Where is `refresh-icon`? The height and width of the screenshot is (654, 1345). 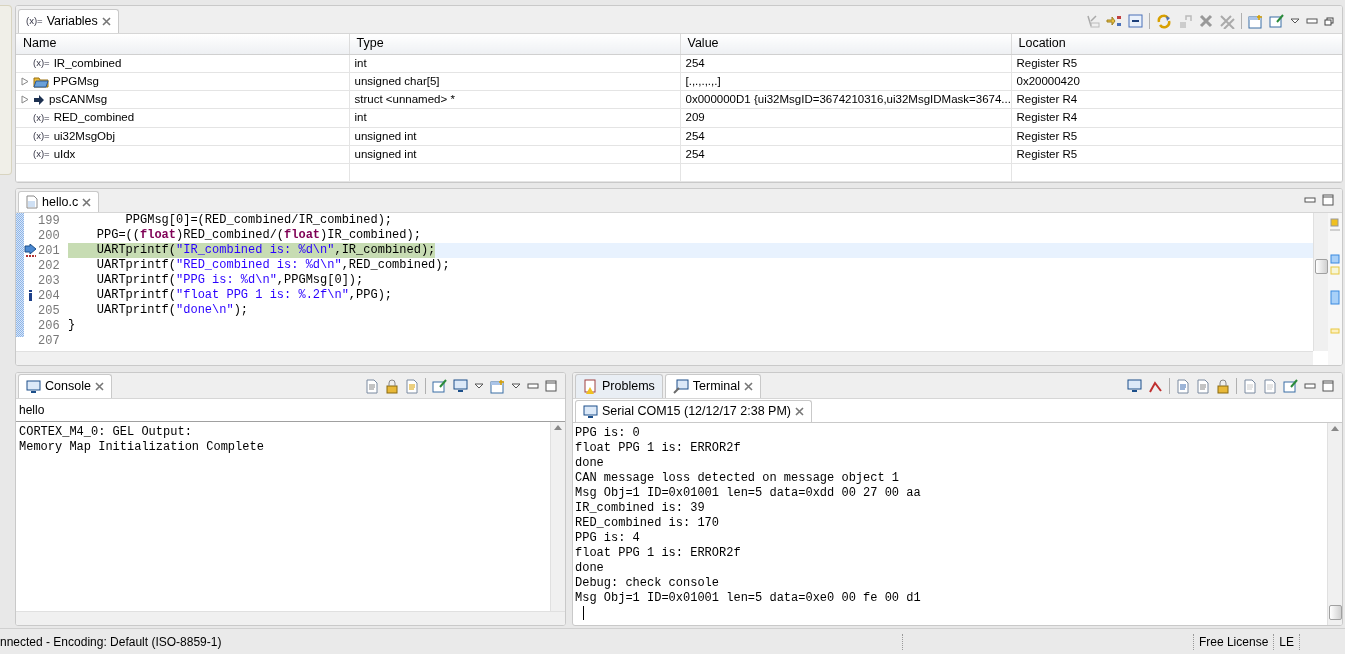 refresh-icon is located at coordinates (1164, 21).